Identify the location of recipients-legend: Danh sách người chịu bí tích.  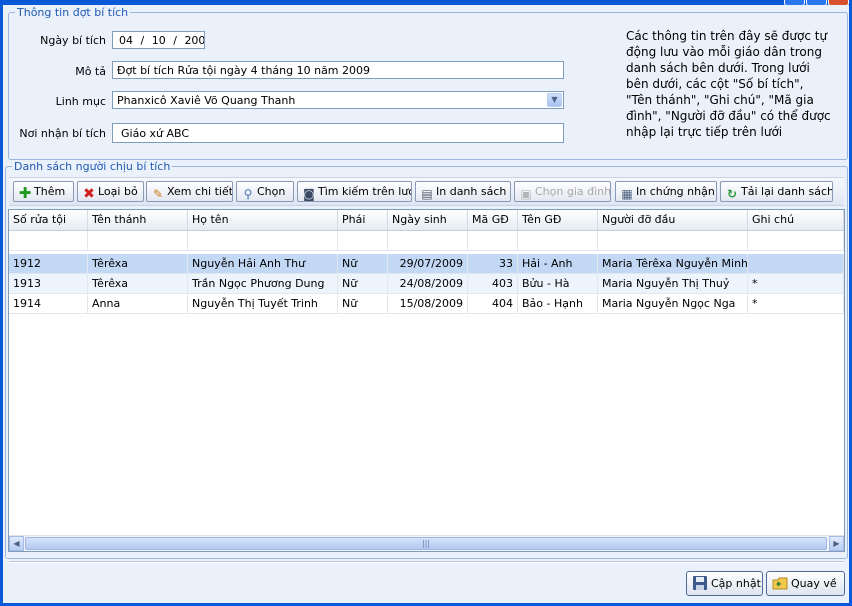
(92, 166).